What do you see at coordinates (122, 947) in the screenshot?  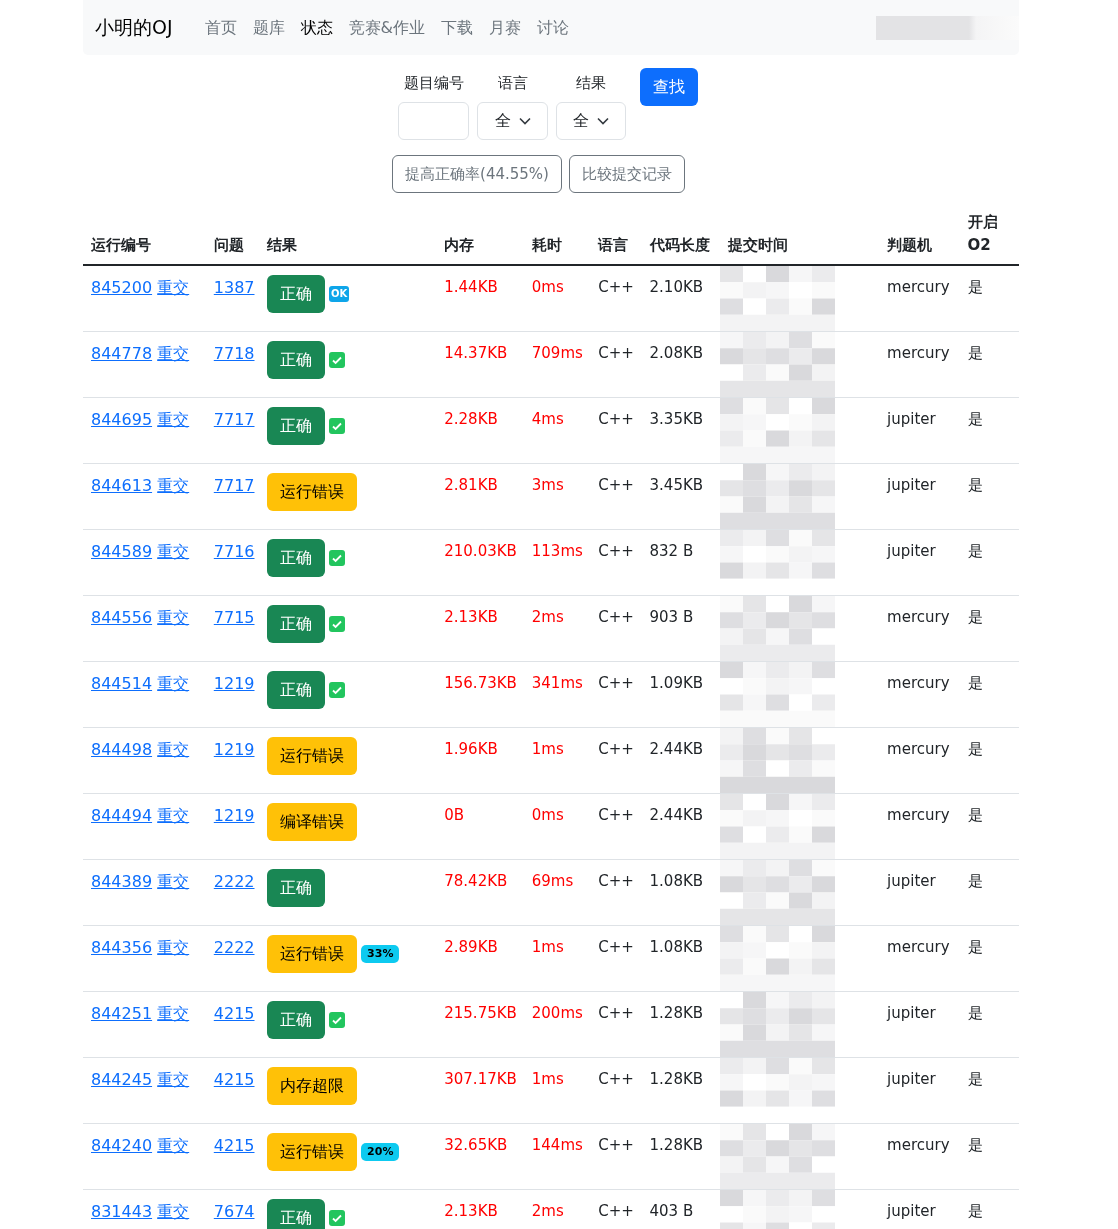 I see `run-id-link: 844356` at bounding box center [122, 947].